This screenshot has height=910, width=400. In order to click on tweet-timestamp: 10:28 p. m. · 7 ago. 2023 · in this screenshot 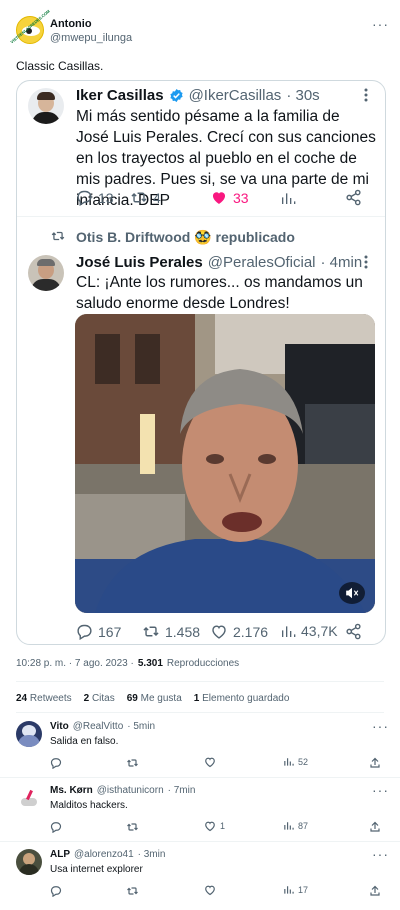, I will do `click(75, 663)`.